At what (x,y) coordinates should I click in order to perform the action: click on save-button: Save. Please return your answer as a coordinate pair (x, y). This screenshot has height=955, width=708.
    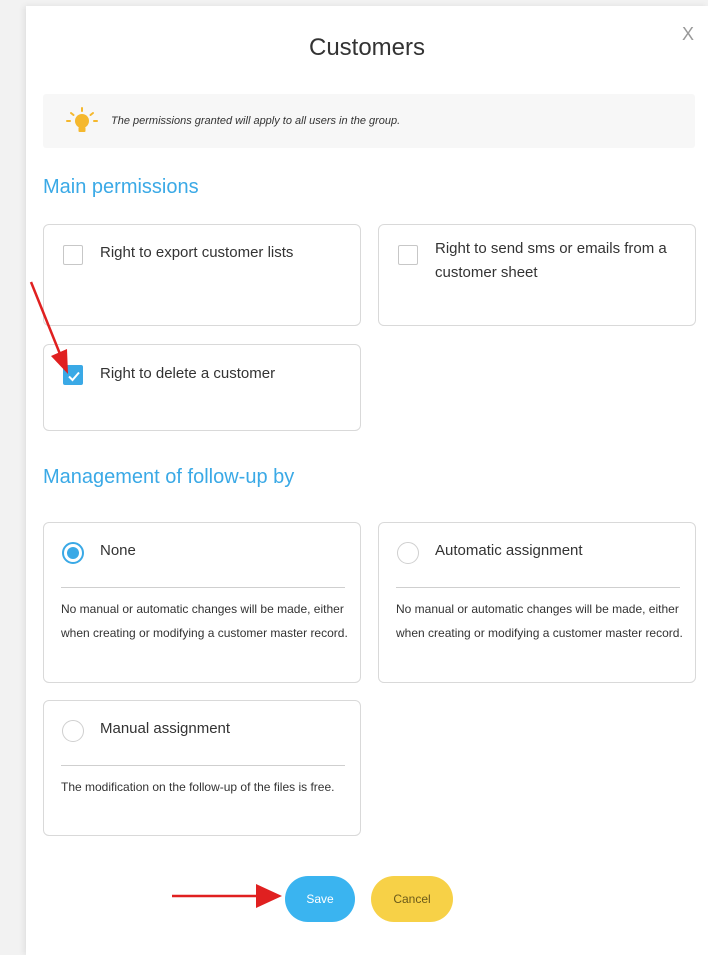
    Looking at the image, I should click on (320, 899).